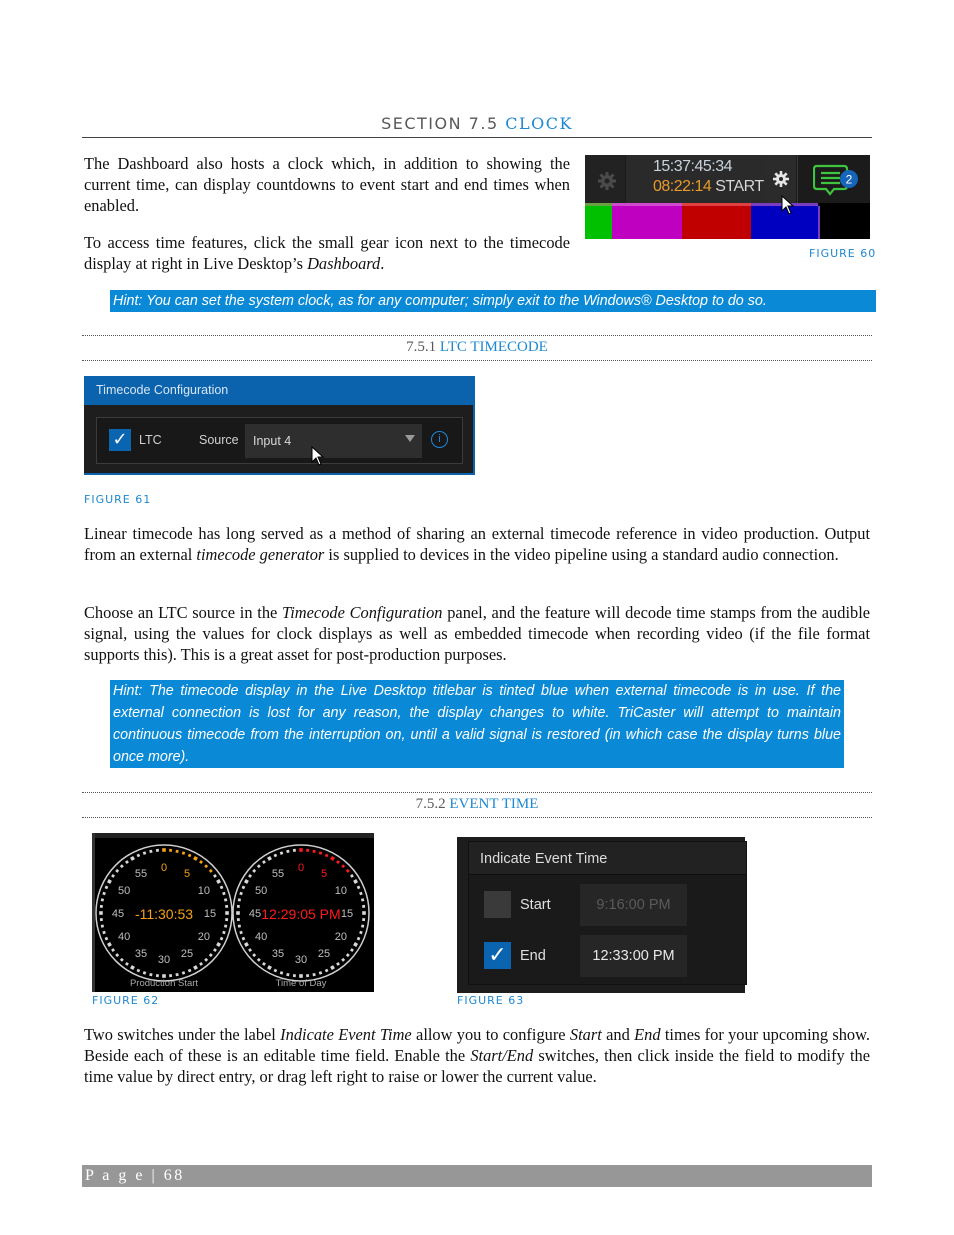 Image resolution: width=954 pixels, height=1235 pixels. I want to click on gear-icon-dim, so click(607, 181).